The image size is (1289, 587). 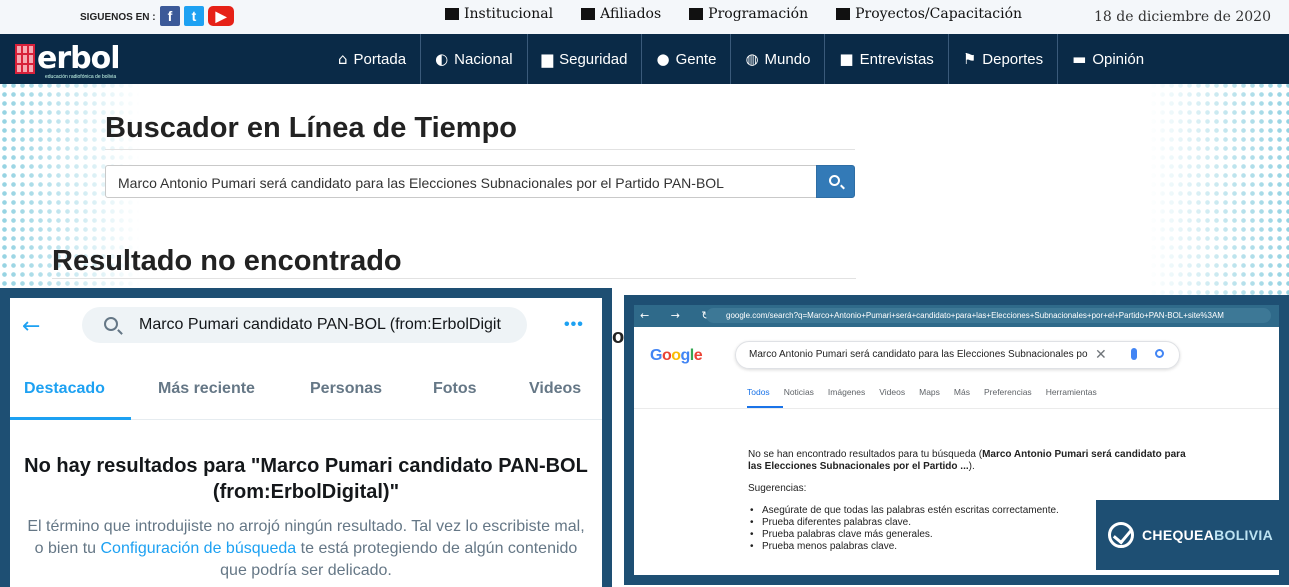 I want to click on site-logo: erbol educación radiofónica de bolivia, so click(x=68, y=60).